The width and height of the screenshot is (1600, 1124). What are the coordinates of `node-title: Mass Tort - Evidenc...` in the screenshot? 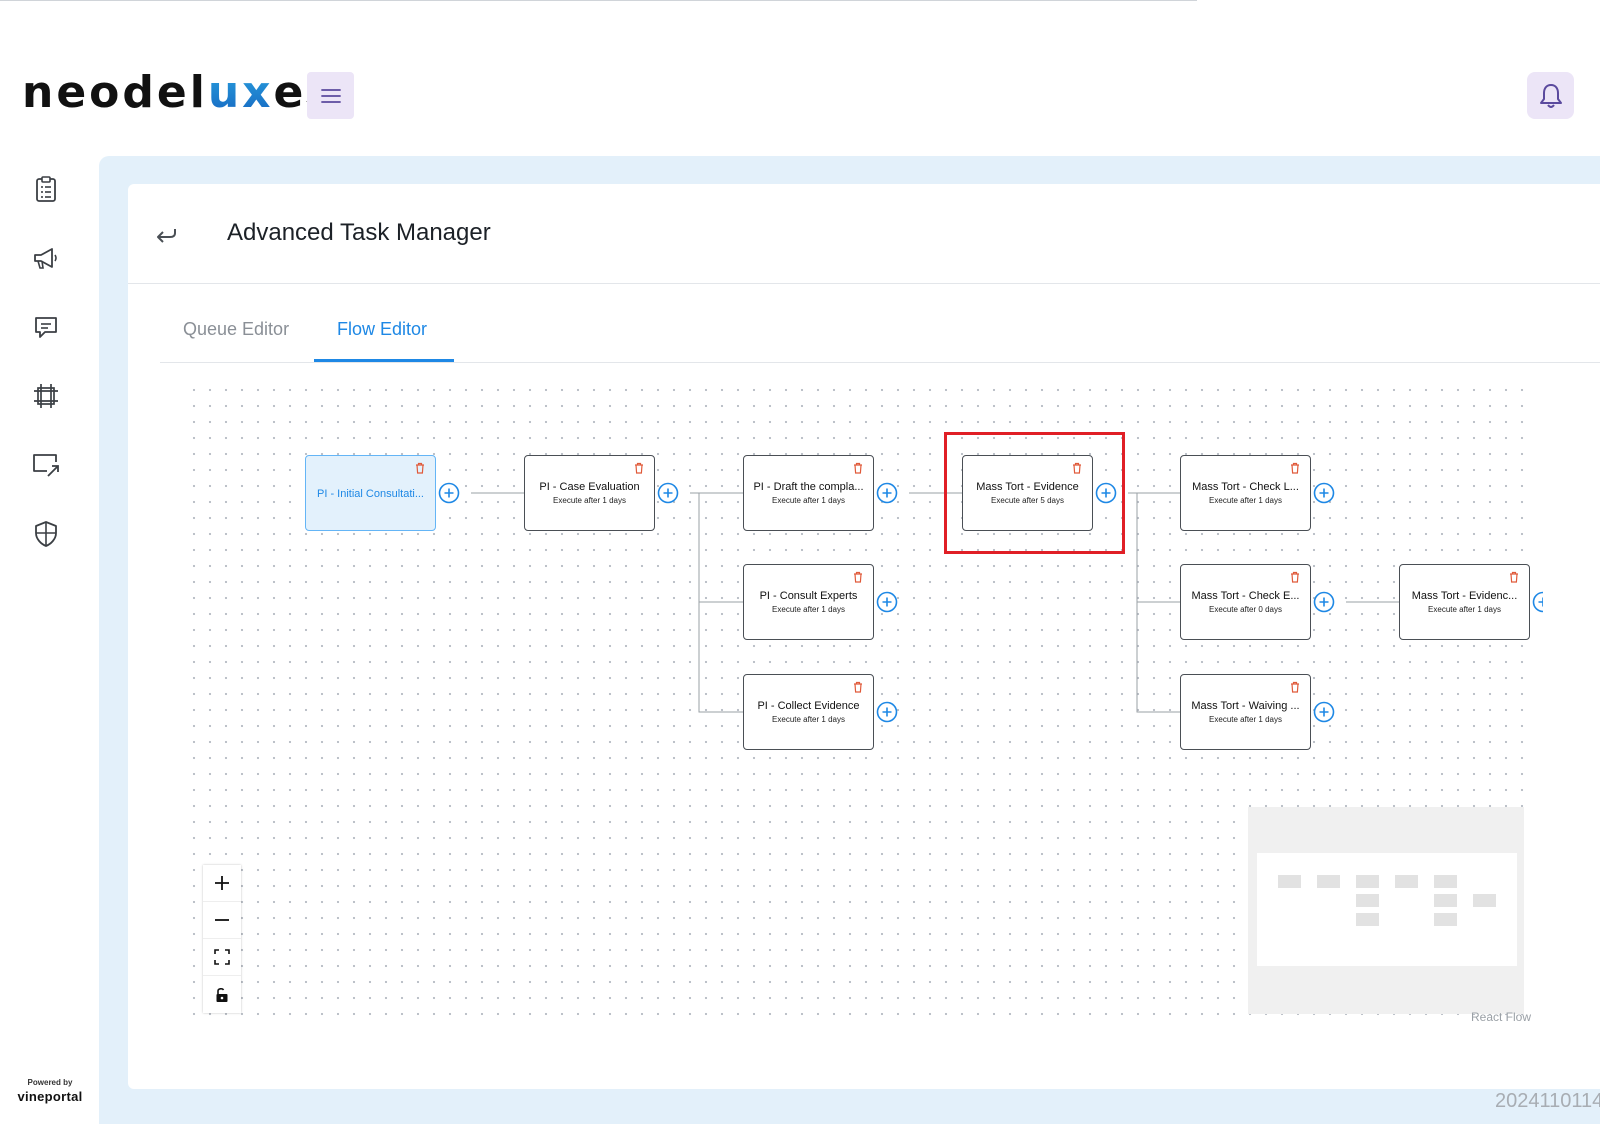 It's located at (1464, 596).